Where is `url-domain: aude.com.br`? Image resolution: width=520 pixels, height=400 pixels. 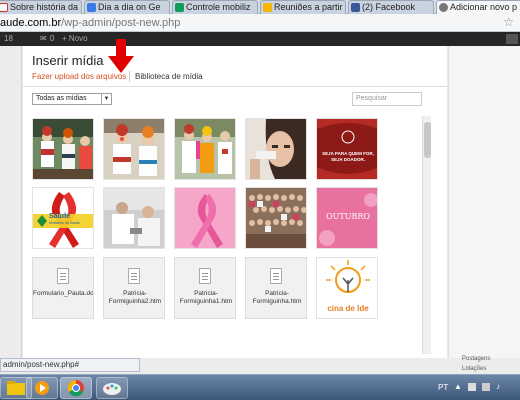 url-domain: aude.com.br is located at coordinates (31, 23).